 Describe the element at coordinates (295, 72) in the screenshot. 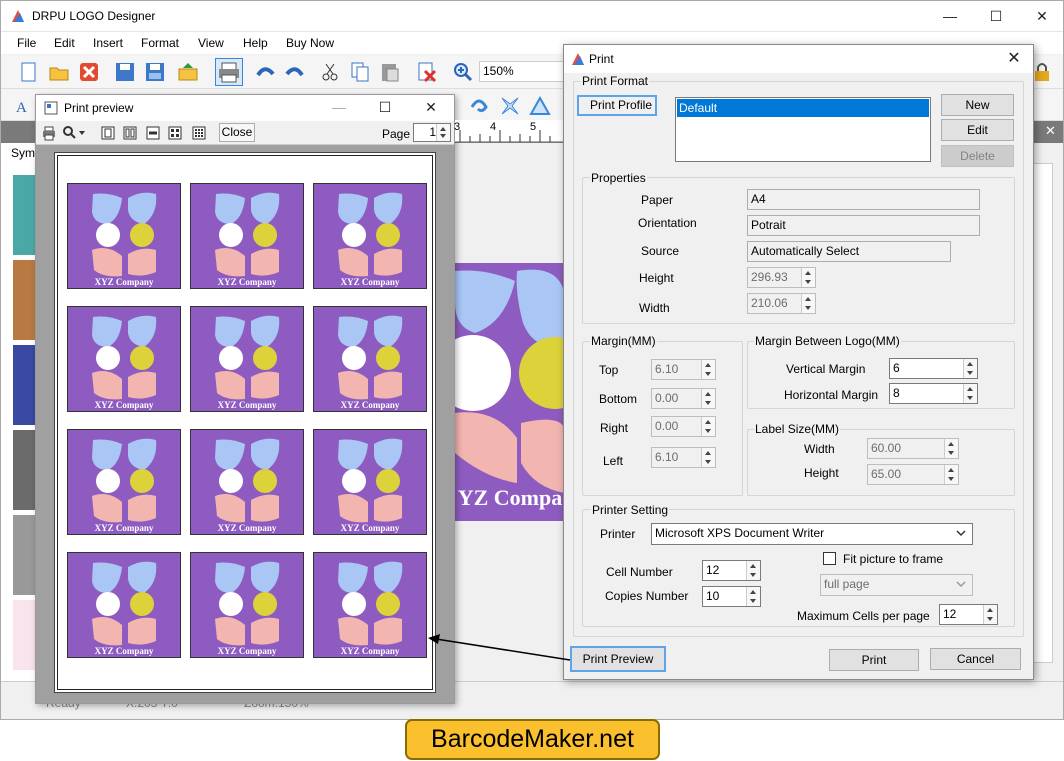

I see `redo-icon` at that location.